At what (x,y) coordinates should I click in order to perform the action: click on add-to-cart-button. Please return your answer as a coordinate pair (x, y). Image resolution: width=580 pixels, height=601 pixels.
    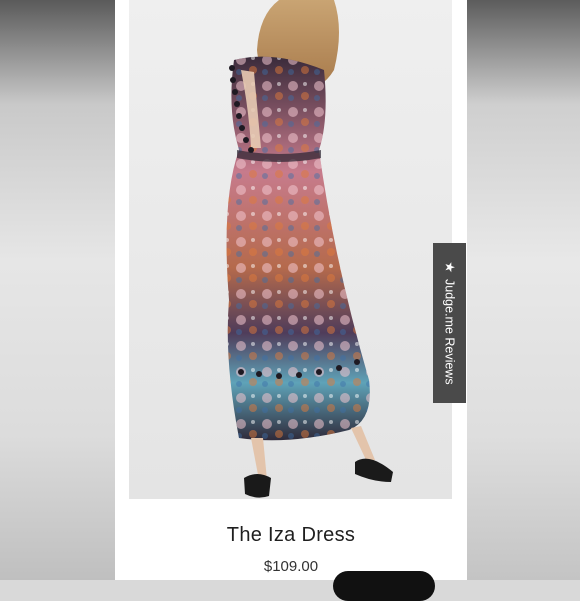
    Looking at the image, I should click on (384, 586).